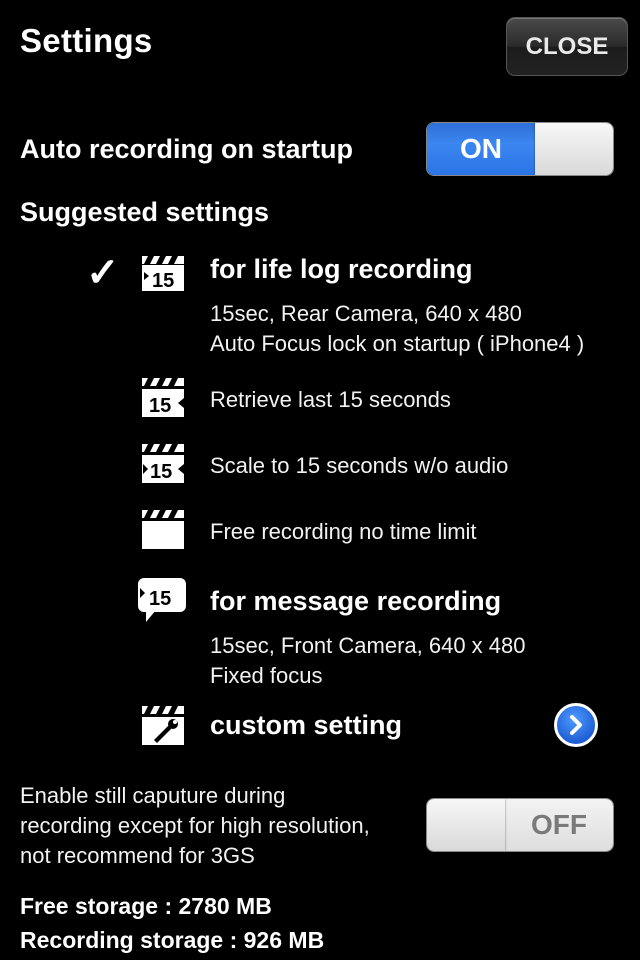  What do you see at coordinates (137, 855) in the screenshot?
I see `still-capture-line3: not recommend for 3GS` at bounding box center [137, 855].